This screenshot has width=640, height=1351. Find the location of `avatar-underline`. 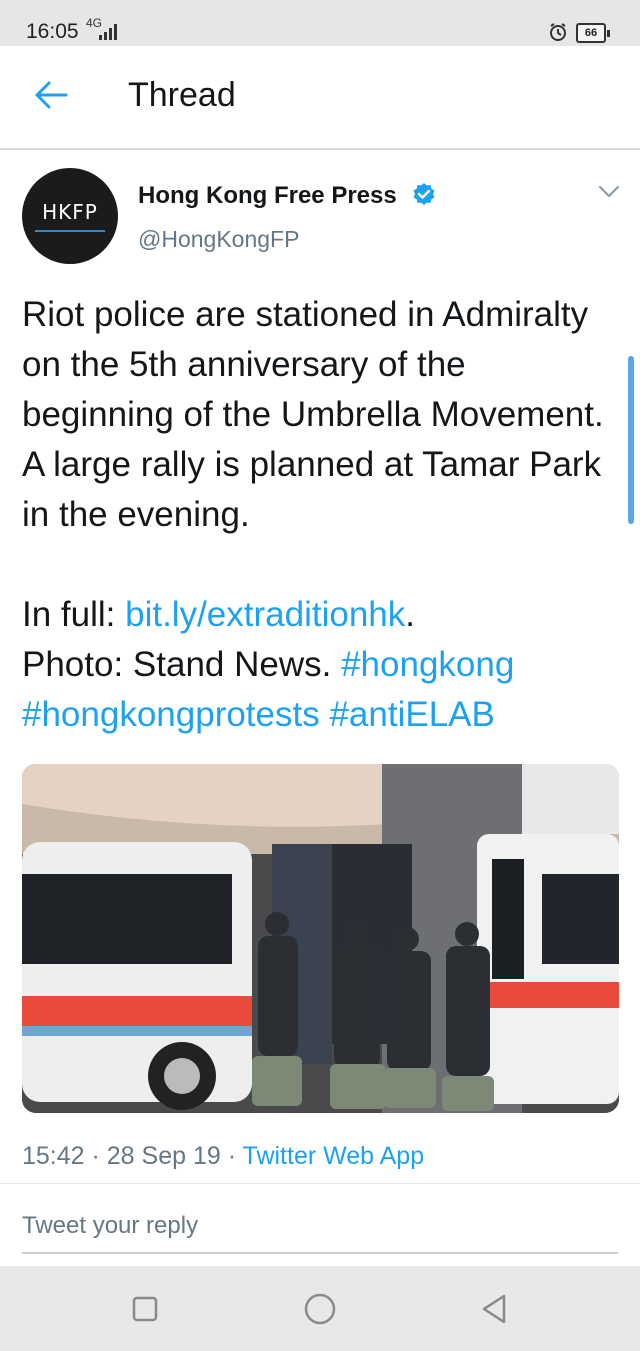

avatar-underline is located at coordinates (70, 231).